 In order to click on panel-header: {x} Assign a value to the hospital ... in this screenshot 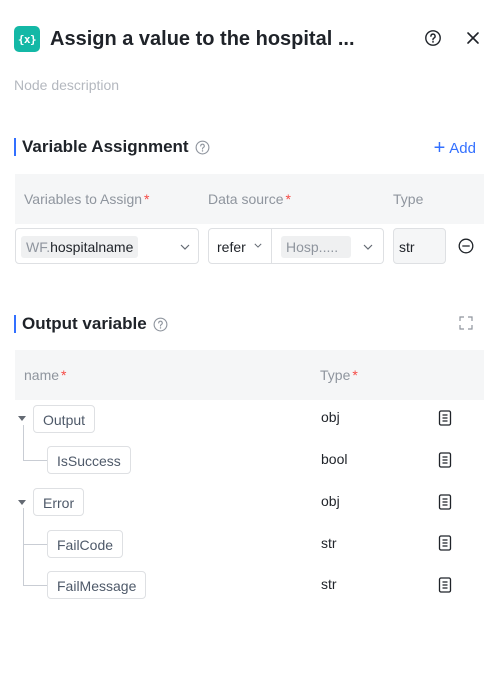, I will do `click(248, 39)`.